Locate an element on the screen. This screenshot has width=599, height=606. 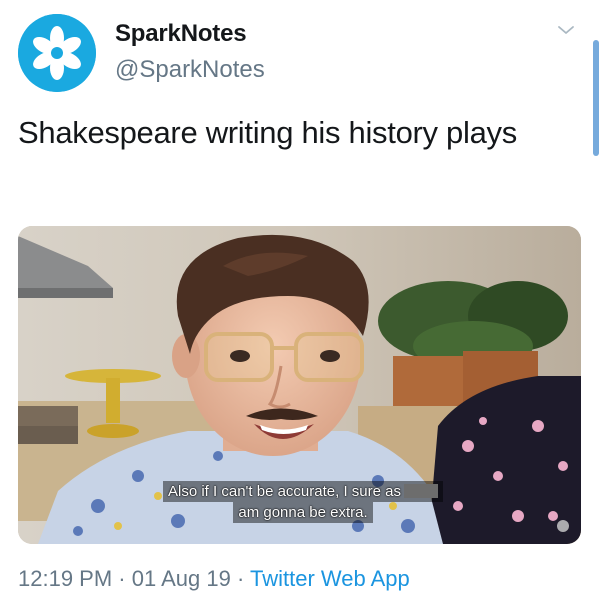
author-handle: @SparkNotes is located at coordinates (190, 70).